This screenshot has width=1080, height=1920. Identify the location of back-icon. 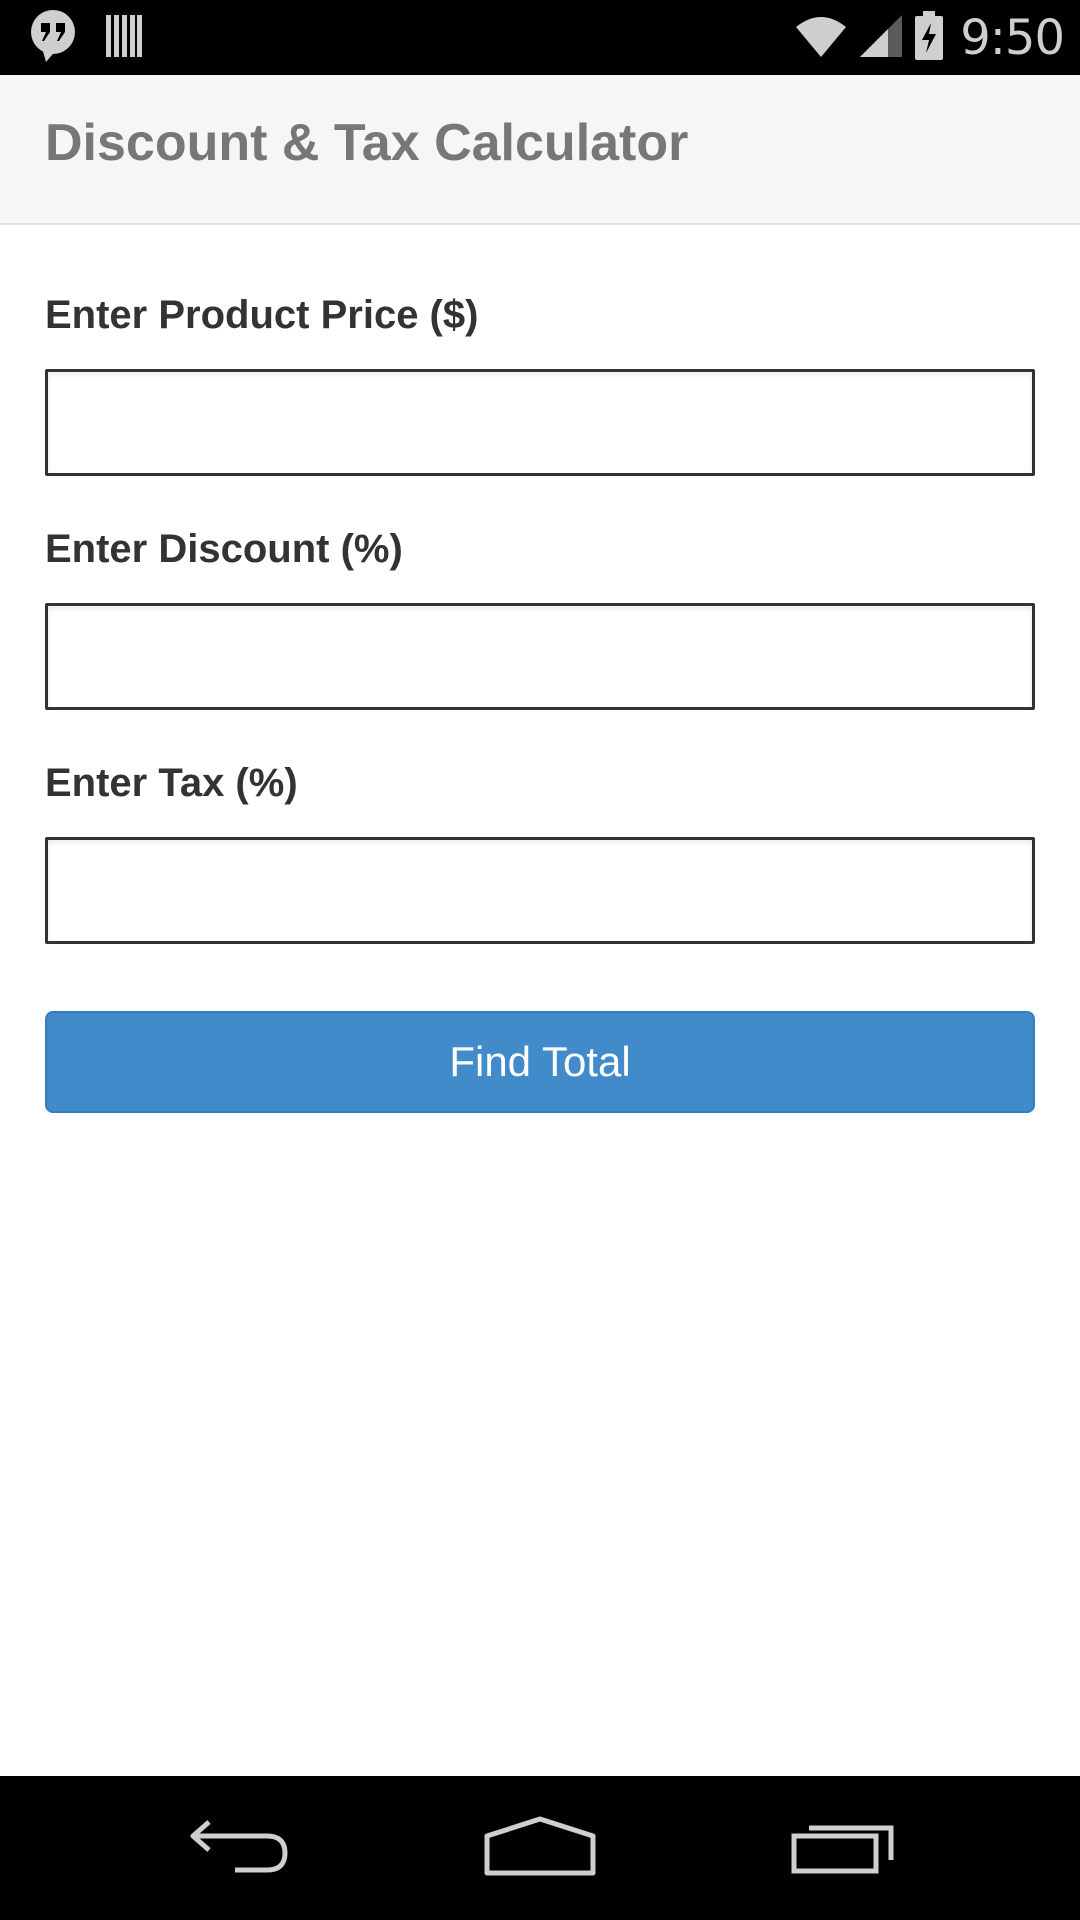
(240, 1848).